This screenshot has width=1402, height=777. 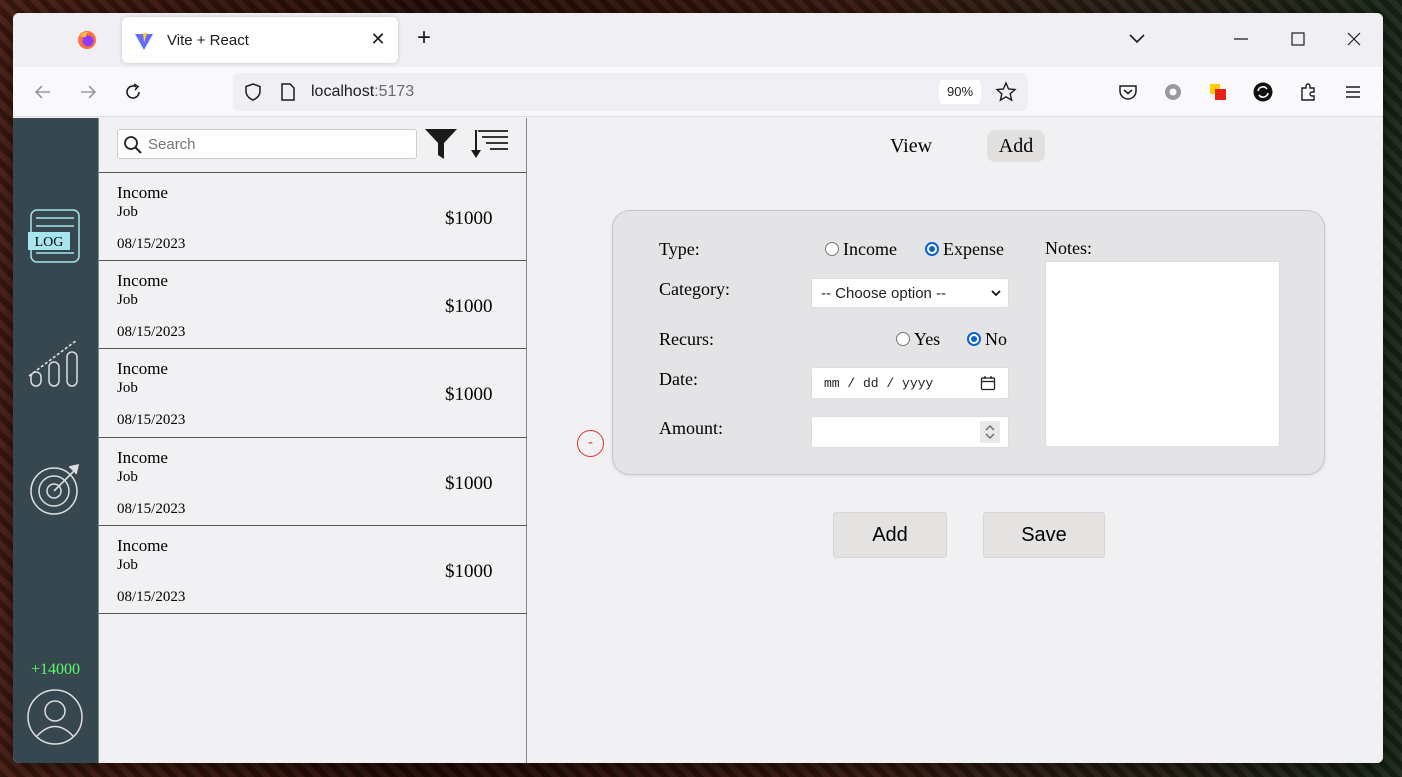 I want to click on extensions-puzzle-icon, so click(x=1308, y=92).